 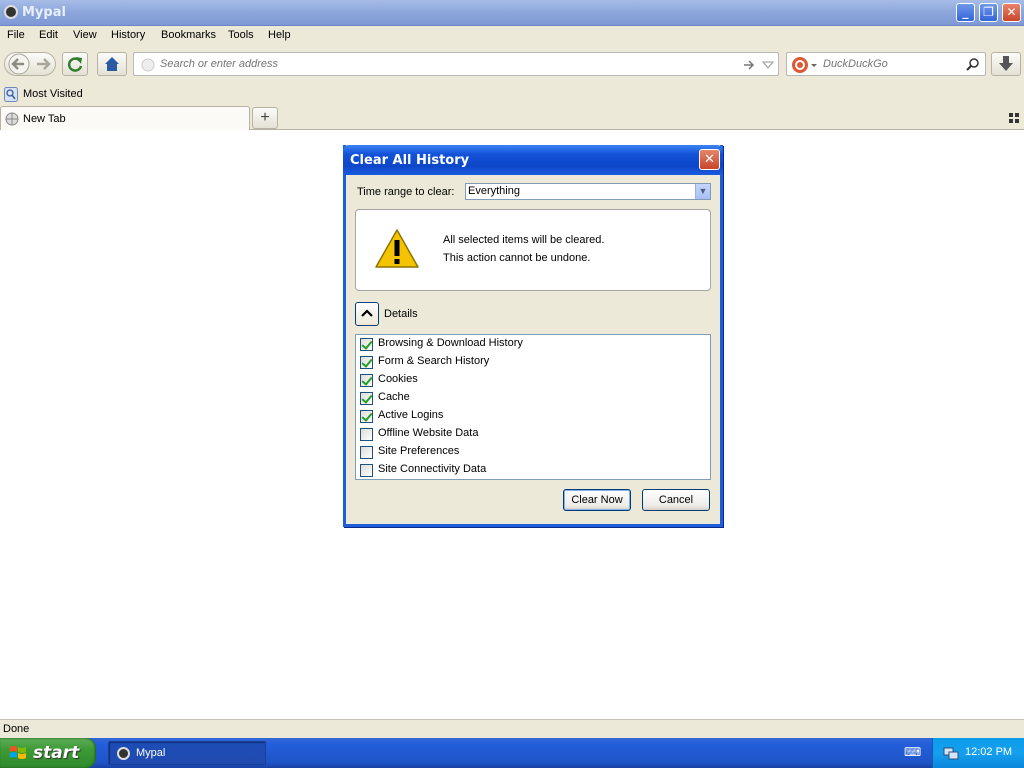 I want to click on checkbox-site-preferences, so click(x=366, y=452).